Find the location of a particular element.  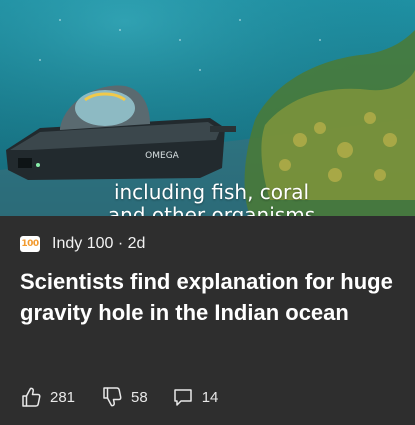

reaction-bar: 281 58 14 is located at coordinates (119, 397).